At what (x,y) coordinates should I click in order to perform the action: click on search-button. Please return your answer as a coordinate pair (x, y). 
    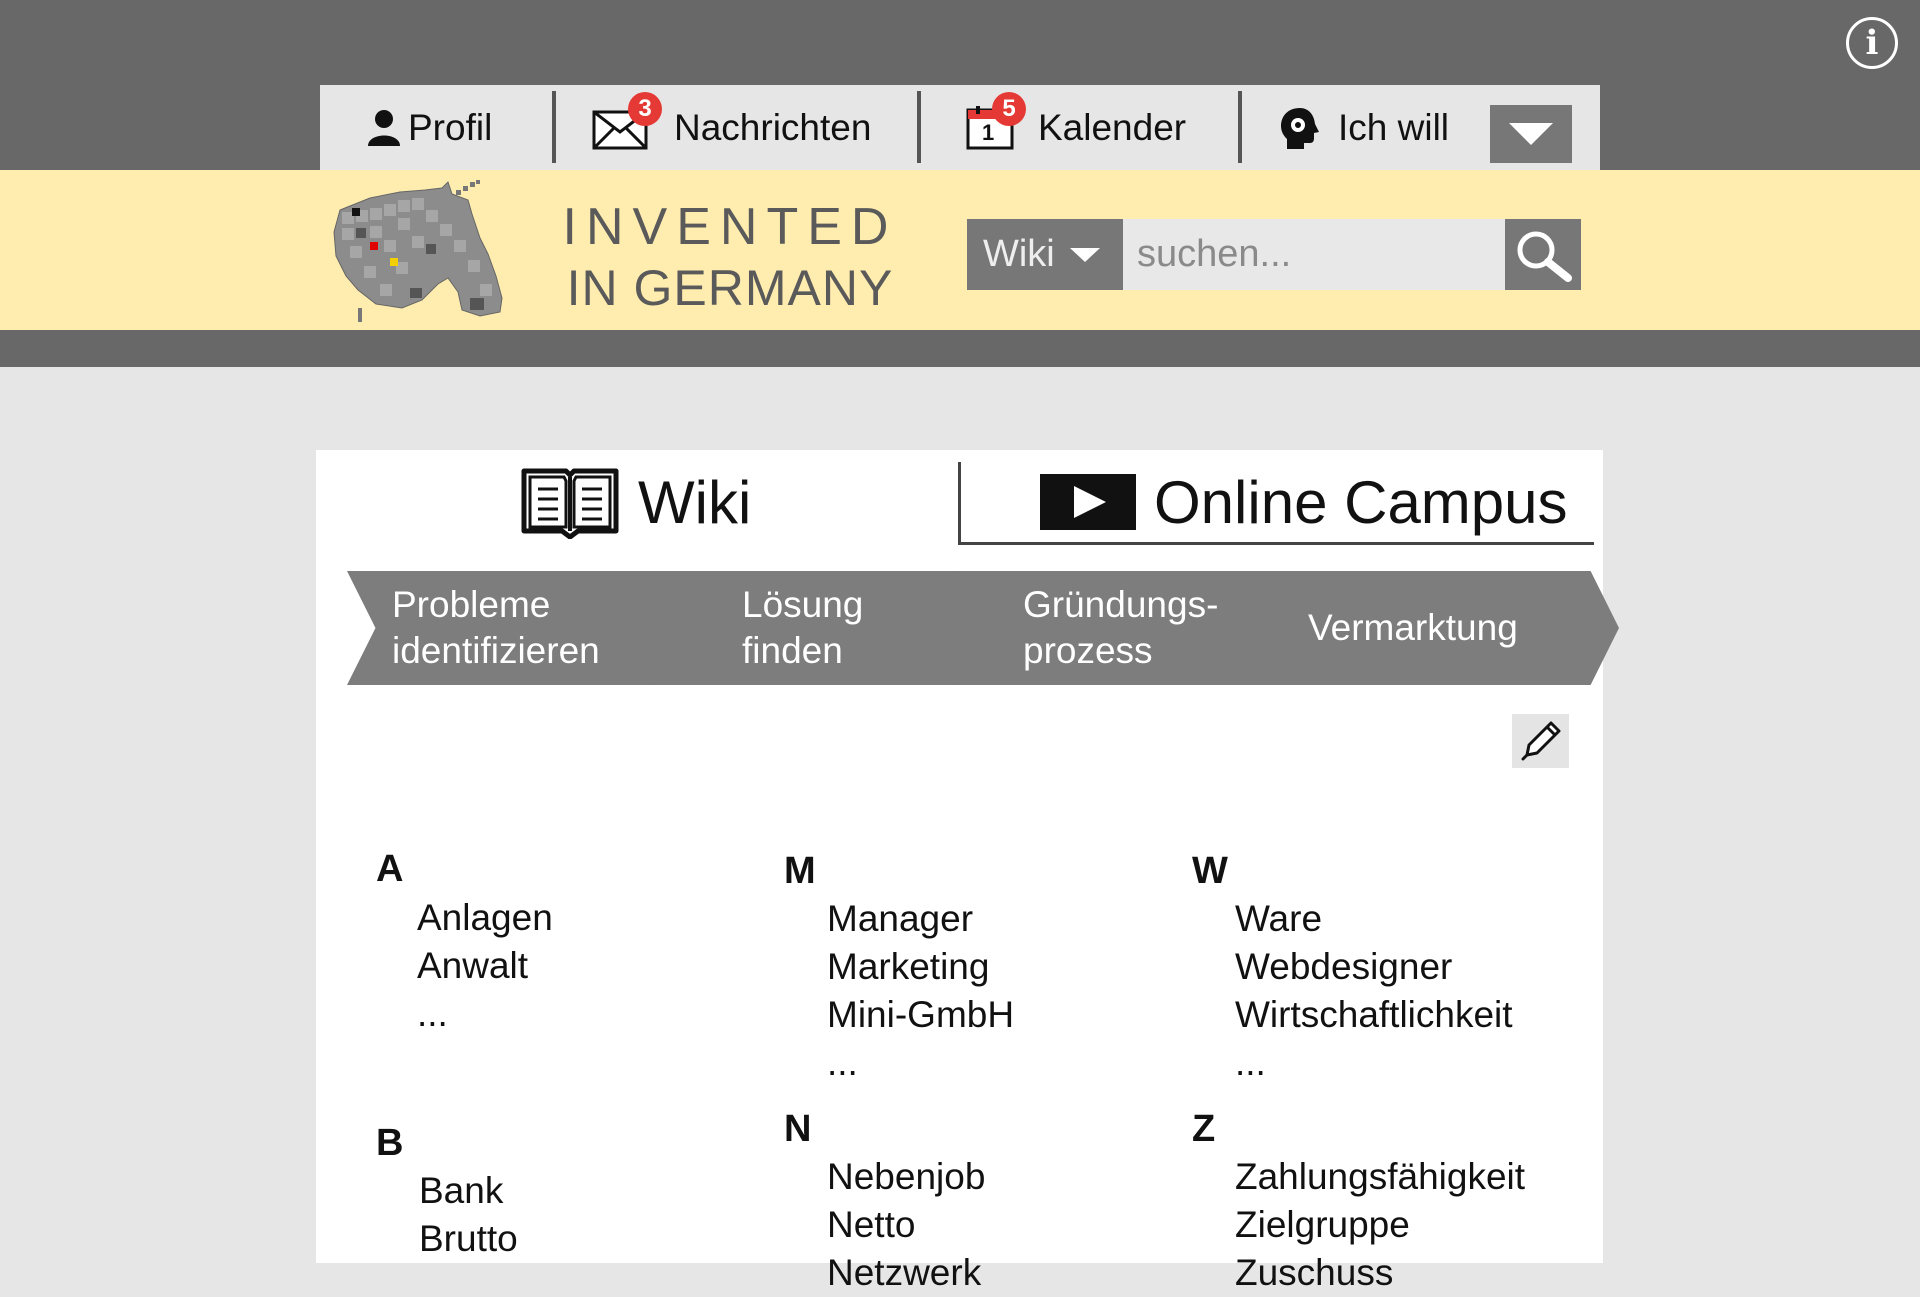
    Looking at the image, I should click on (1543, 254).